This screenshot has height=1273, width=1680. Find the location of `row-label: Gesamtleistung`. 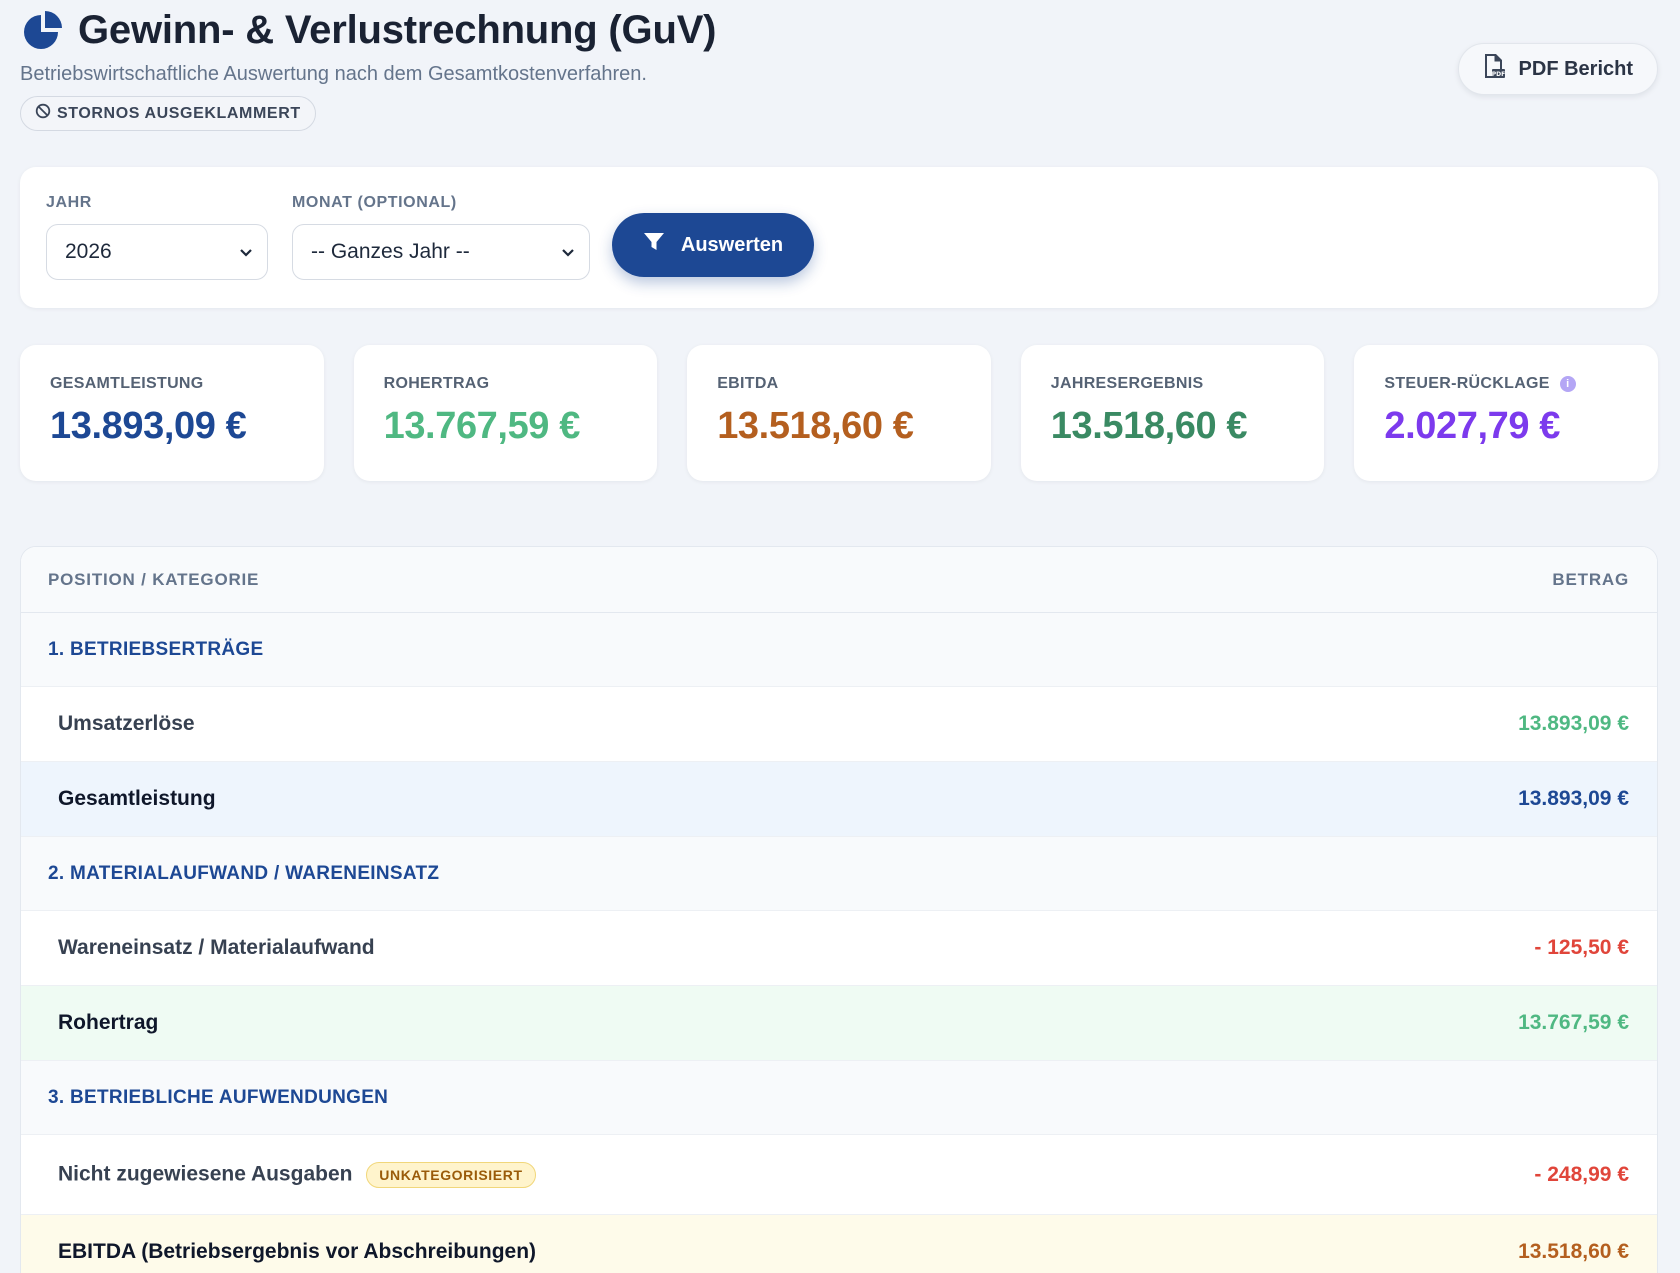

row-label: Gesamtleistung is located at coordinates (137, 798).